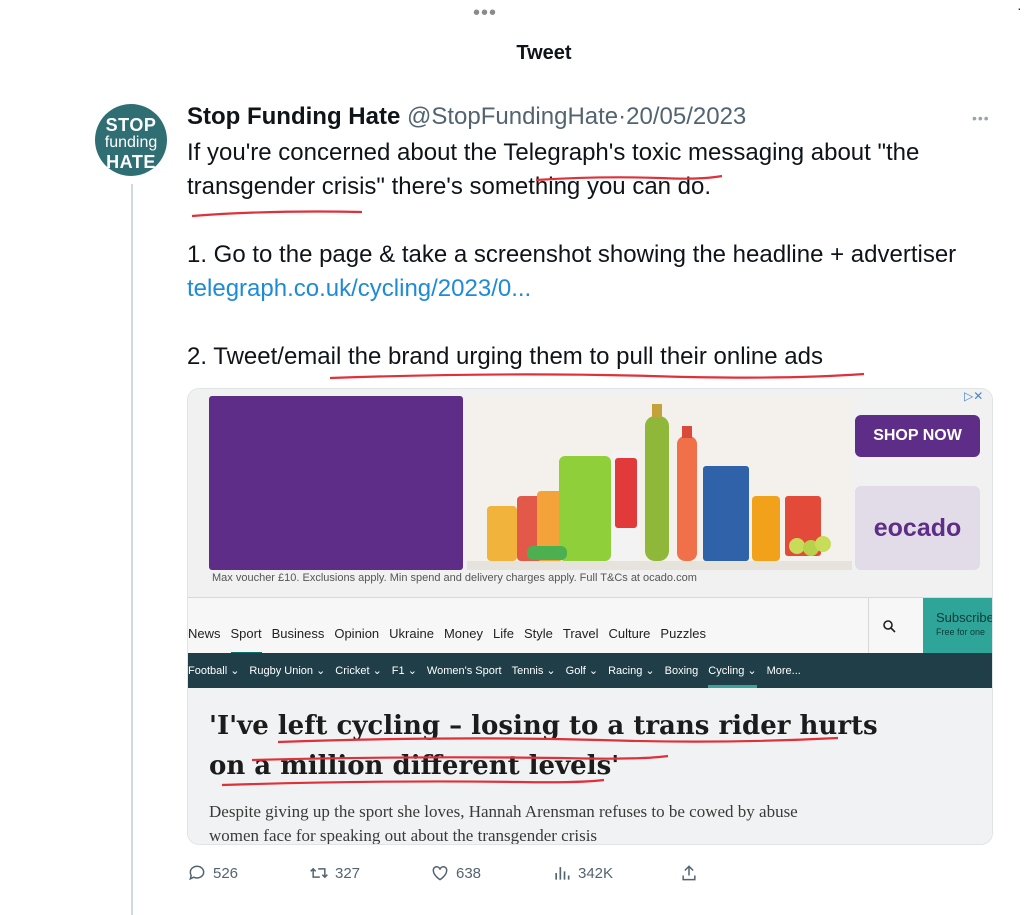 Image resolution: width=1024 pixels, height=915 pixels. What do you see at coordinates (683, 633) in the screenshot?
I see `site-nav-tab: Puzzles` at bounding box center [683, 633].